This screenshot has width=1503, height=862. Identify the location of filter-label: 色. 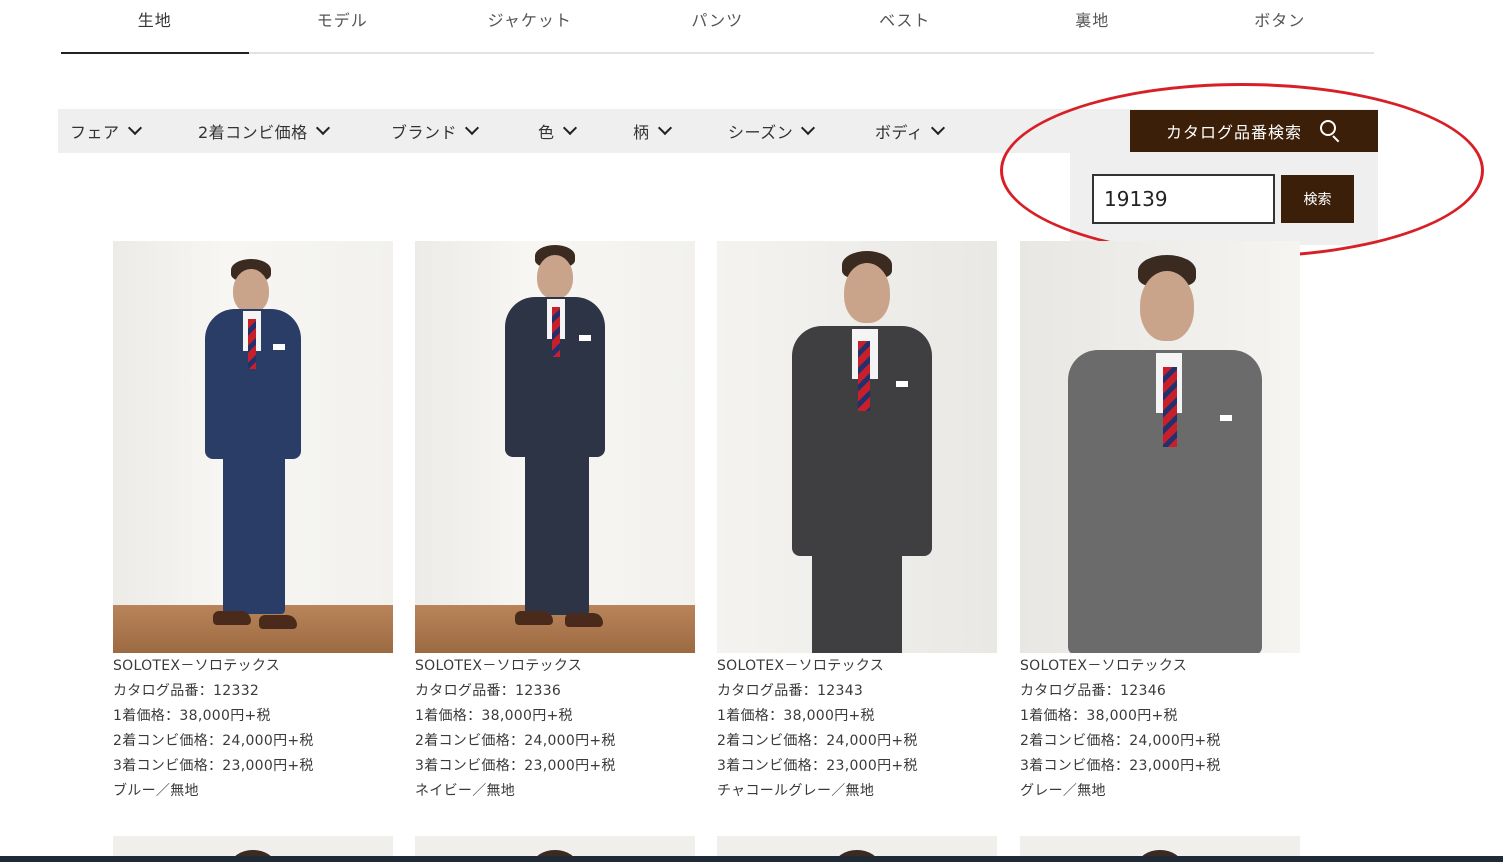
(546, 132).